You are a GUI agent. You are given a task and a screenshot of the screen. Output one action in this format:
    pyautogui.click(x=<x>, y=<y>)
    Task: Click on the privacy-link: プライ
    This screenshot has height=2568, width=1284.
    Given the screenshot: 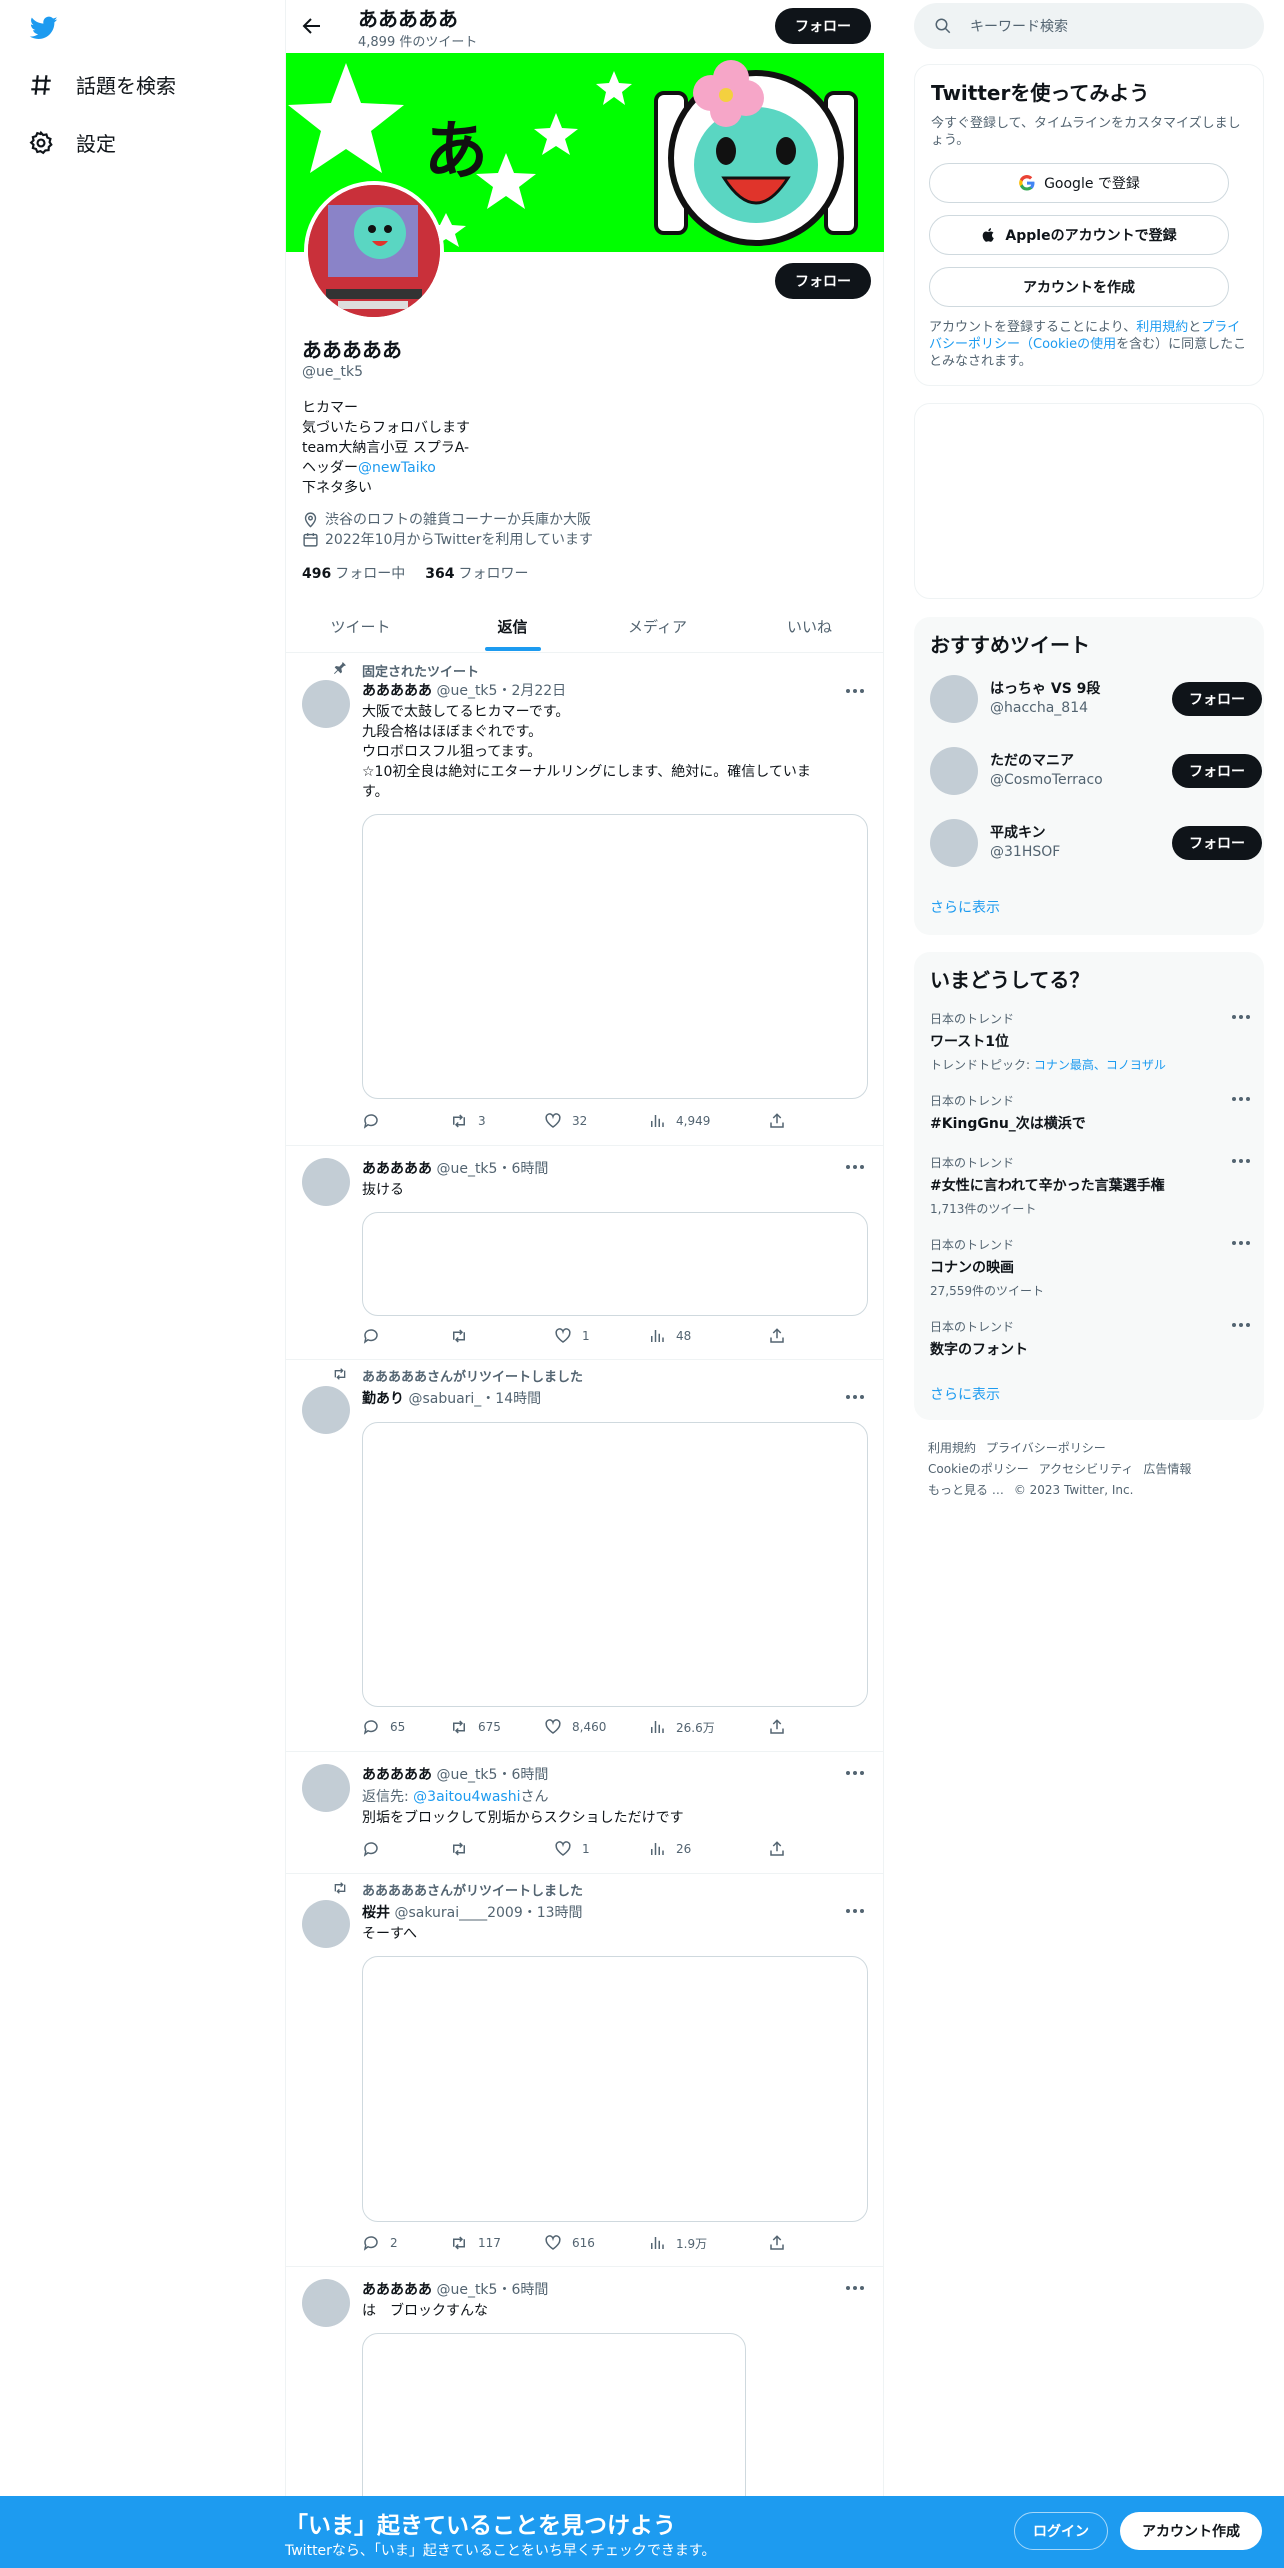 What is the action you would take?
    pyautogui.click(x=1220, y=327)
    